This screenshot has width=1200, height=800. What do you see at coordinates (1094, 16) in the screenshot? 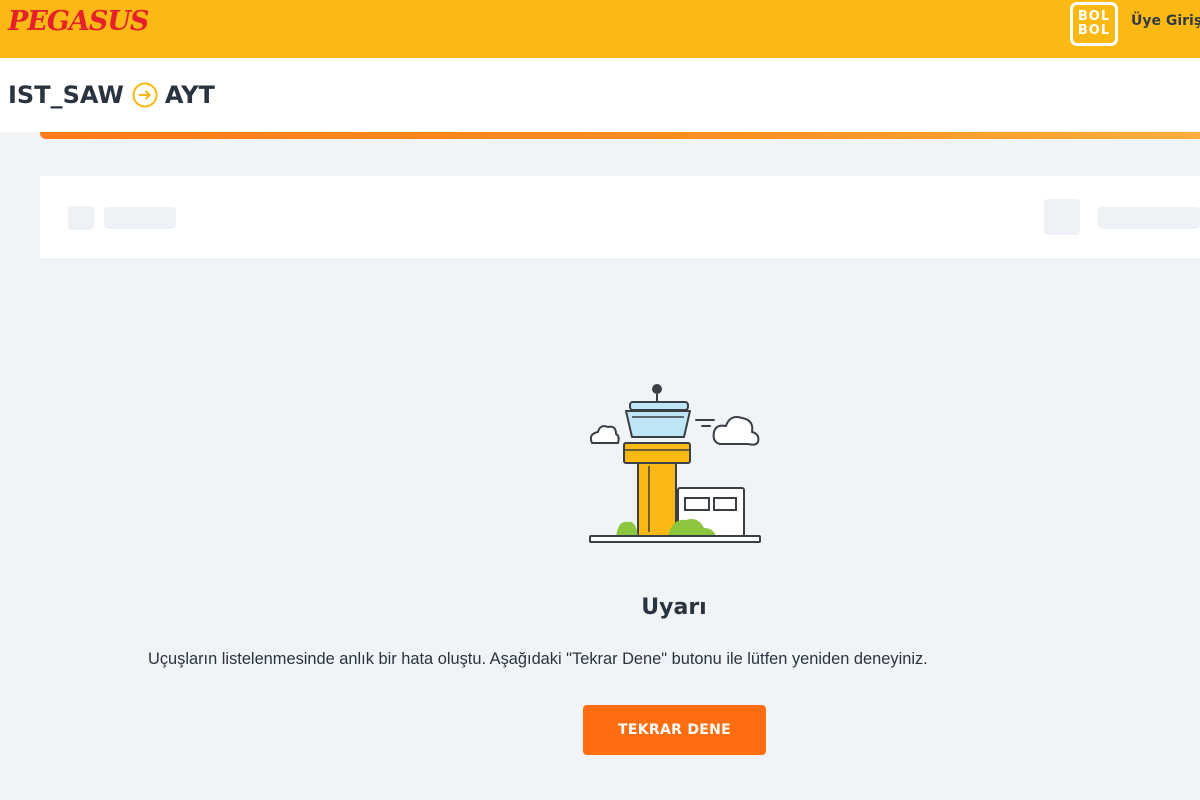
I see `bolbol-logo-line1: BOL` at bounding box center [1094, 16].